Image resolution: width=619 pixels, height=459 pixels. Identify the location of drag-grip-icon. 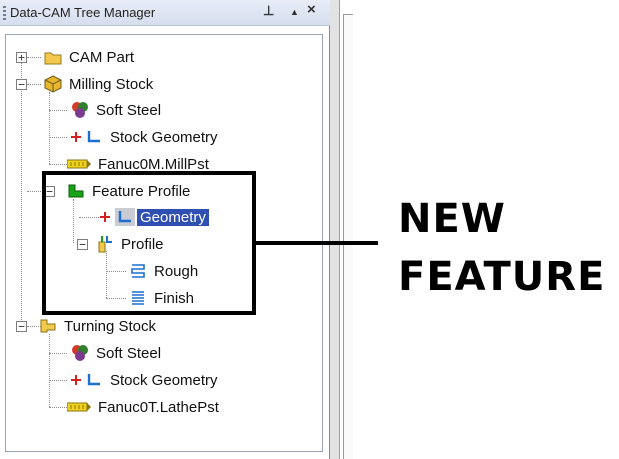
(4, 13).